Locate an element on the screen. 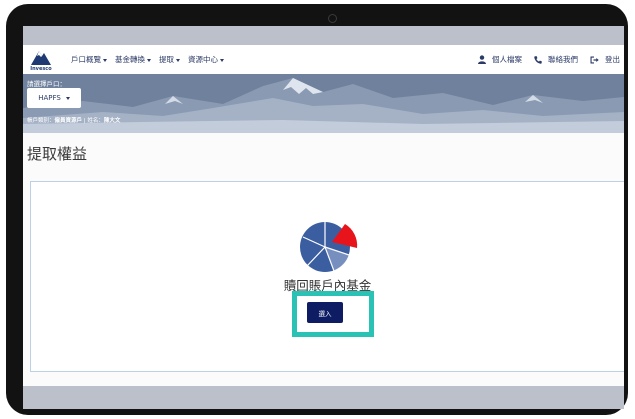 The image size is (635, 419). mountain-logo-icon is located at coordinates (41, 58).